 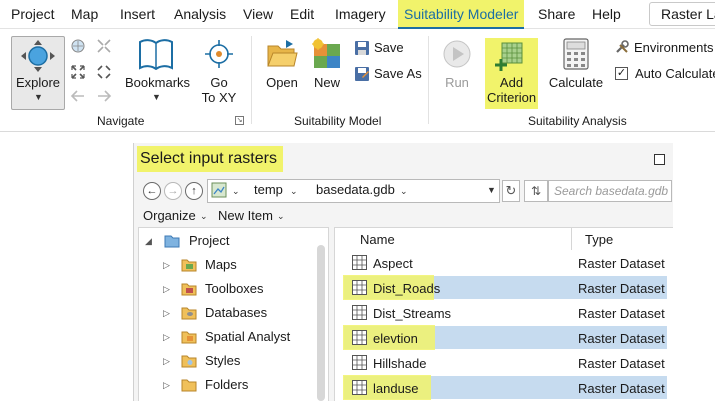 I want to click on toolboxes-folder-icon, so click(x=189, y=289).